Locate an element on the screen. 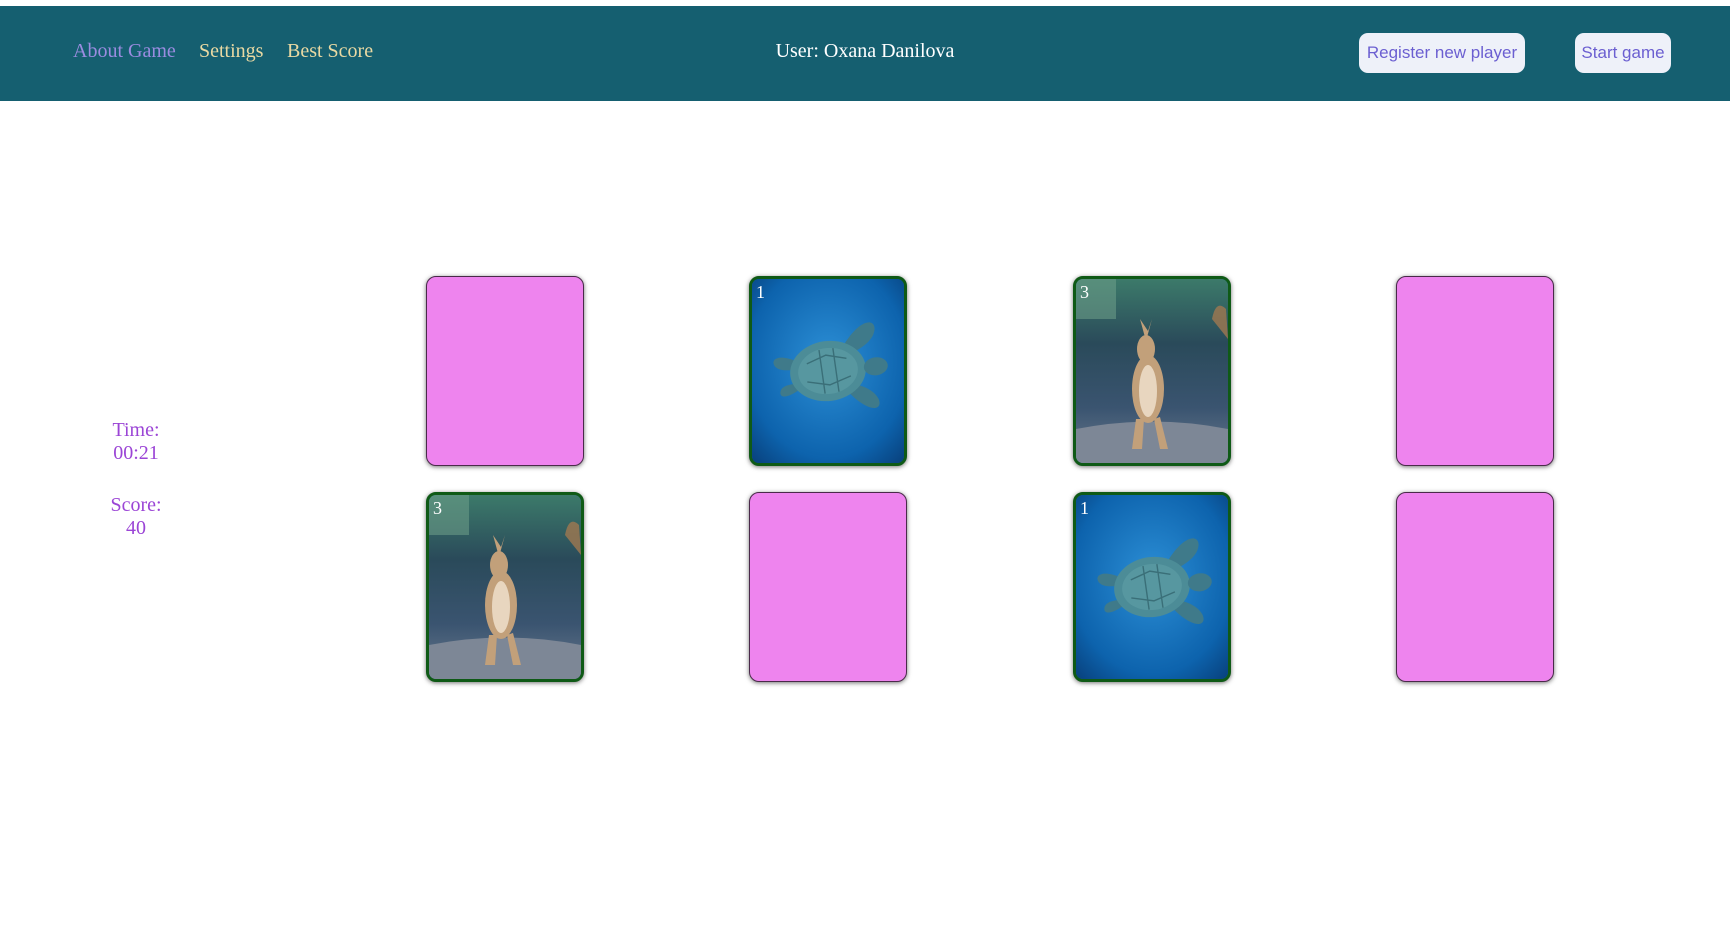 This screenshot has height=940, width=1730. time-label: Time: is located at coordinates (136, 430).